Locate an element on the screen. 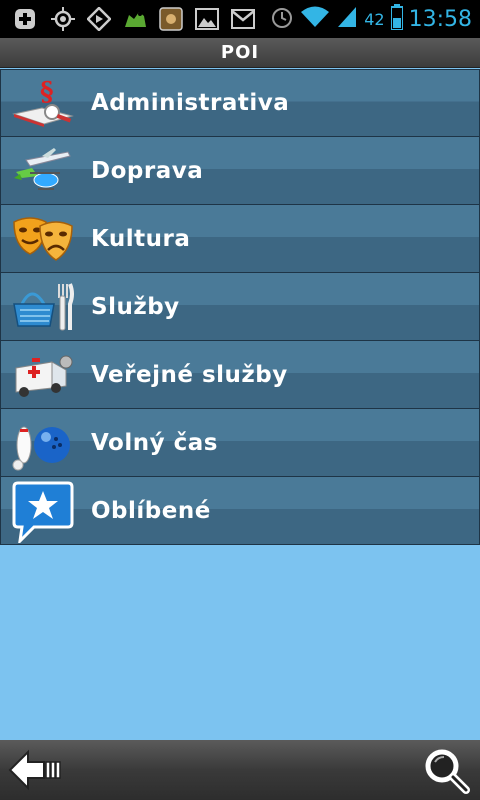 The height and width of the screenshot is (800, 480). category-label: Administrativa is located at coordinates (190, 103).